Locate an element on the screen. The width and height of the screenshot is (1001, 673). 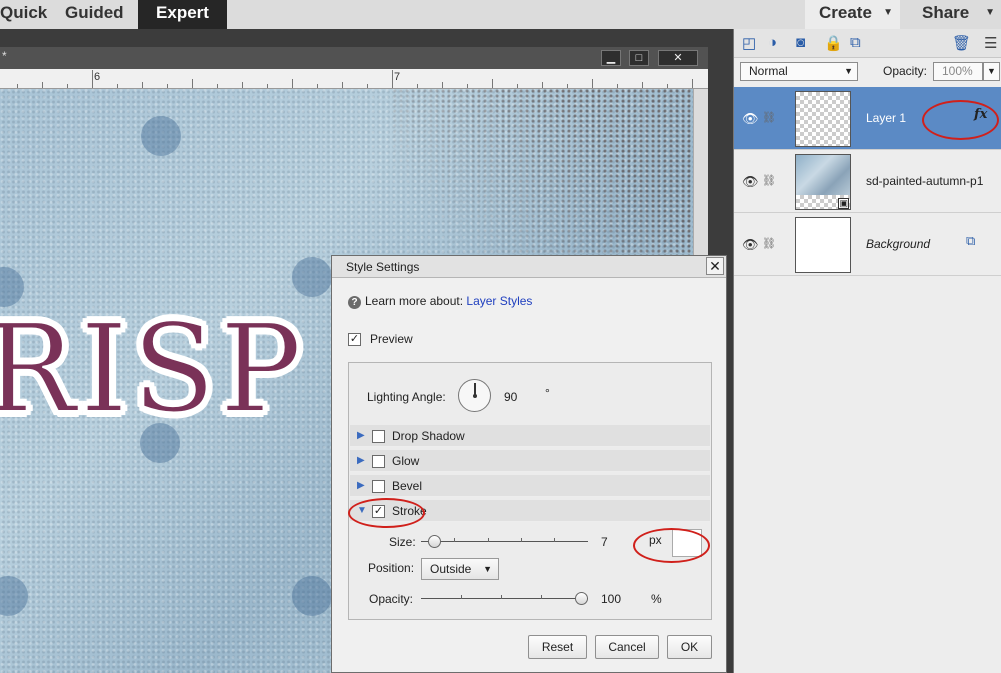
new-layer-icon: ◰ is located at coordinates (749, 43).